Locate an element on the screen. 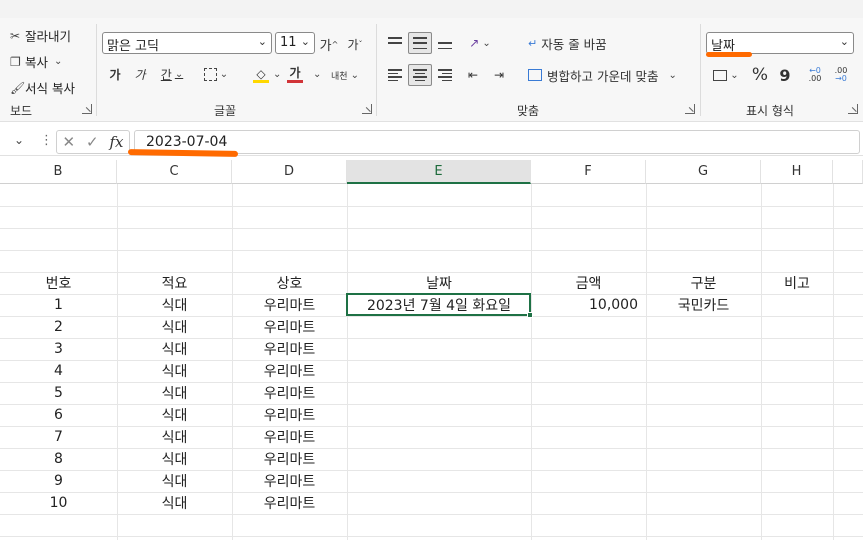  format-painter-button: 🖌 서식 복사 is located at coordinates (42, 87).